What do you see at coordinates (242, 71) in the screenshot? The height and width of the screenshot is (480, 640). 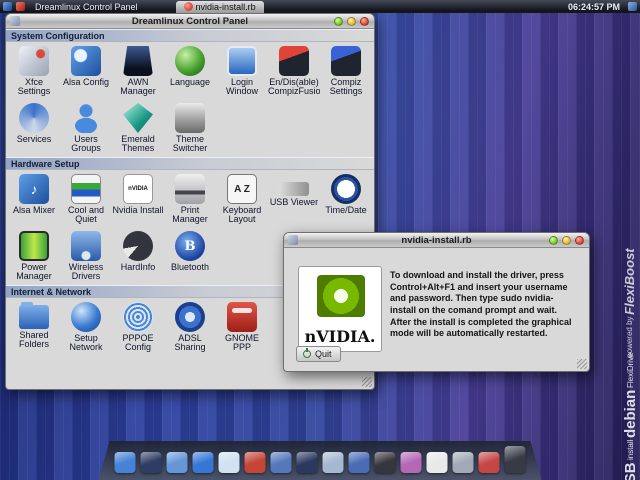 I see `app-login-window: Login Window` at bounding box center [242, 71].